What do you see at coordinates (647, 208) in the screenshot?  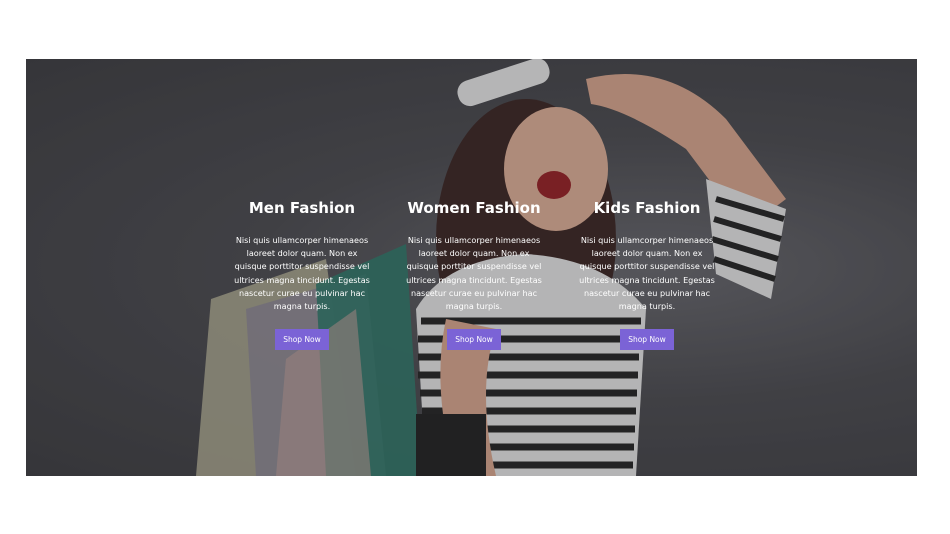 I see `category-title: Kids Fashion` at bounding box center [647, 208].